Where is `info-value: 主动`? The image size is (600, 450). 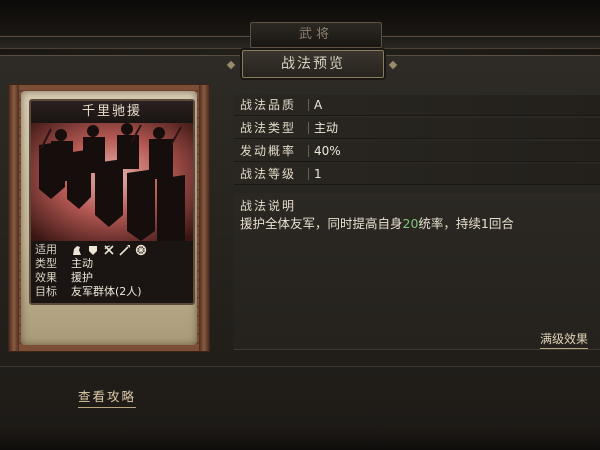
info-value: 主动 is located at coordinates (82, 263).